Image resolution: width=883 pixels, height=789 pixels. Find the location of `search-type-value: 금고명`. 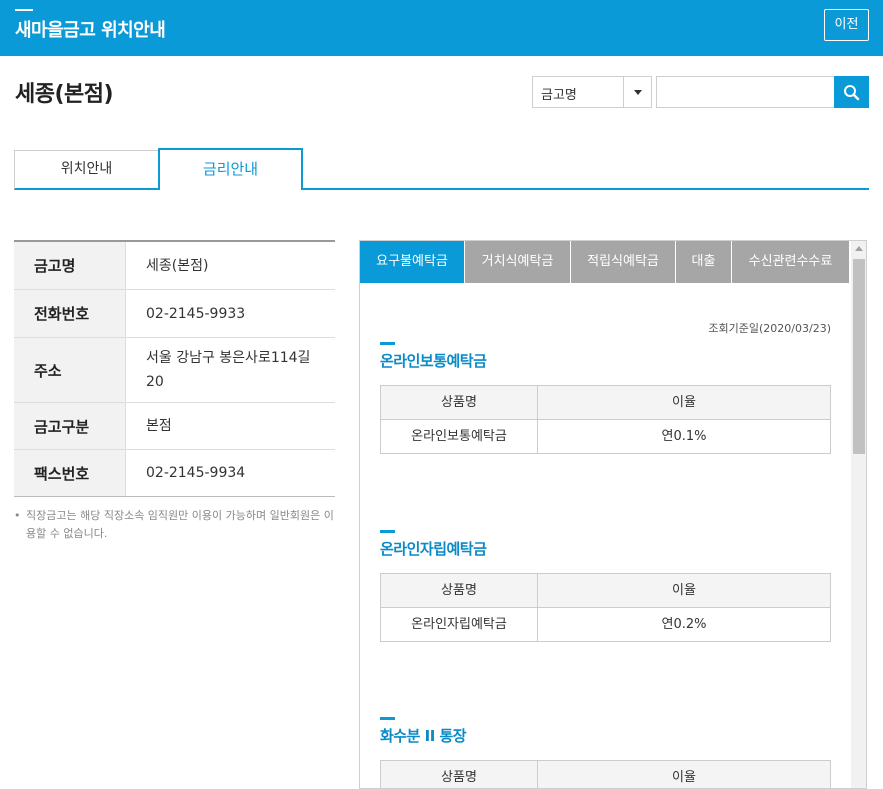

search-type-value: 금고명 is located at coordinates (559, 95).